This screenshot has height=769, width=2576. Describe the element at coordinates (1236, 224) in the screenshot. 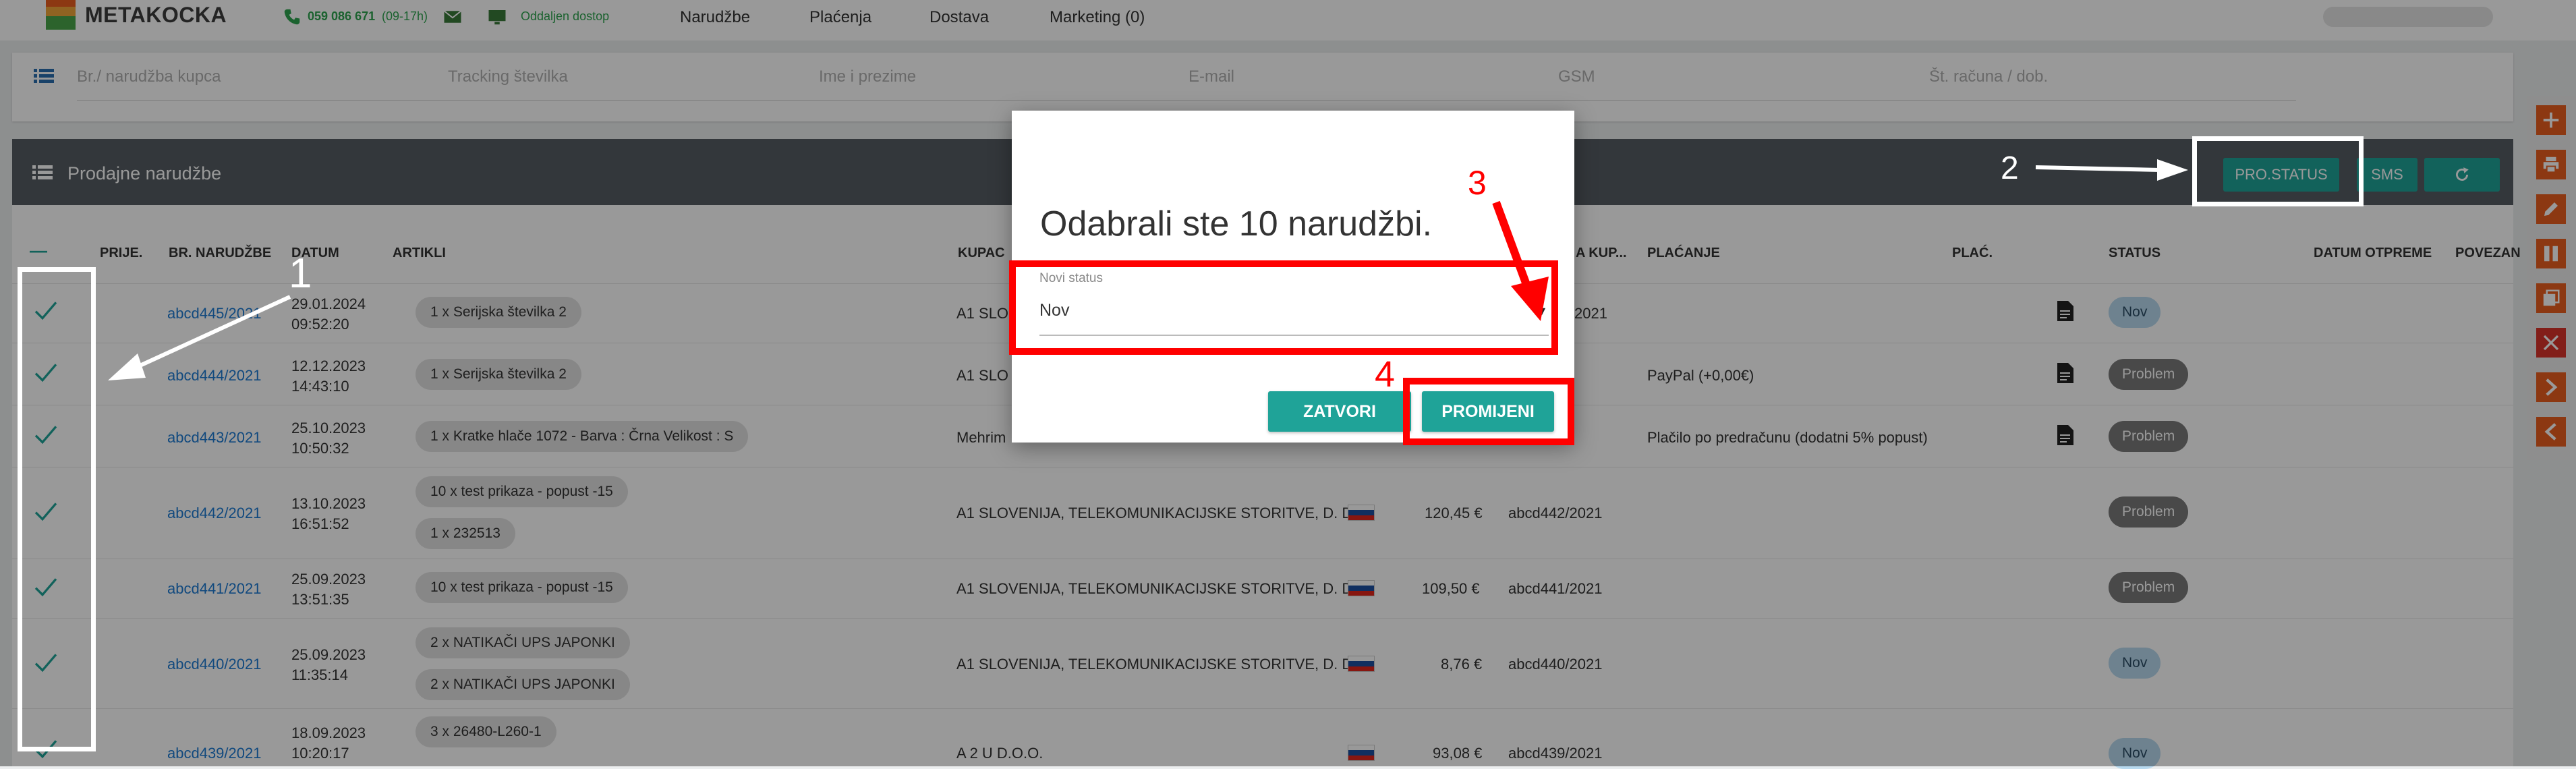

I see `dialog-title: Odabrali ste 10 narudžbi.` at that location.